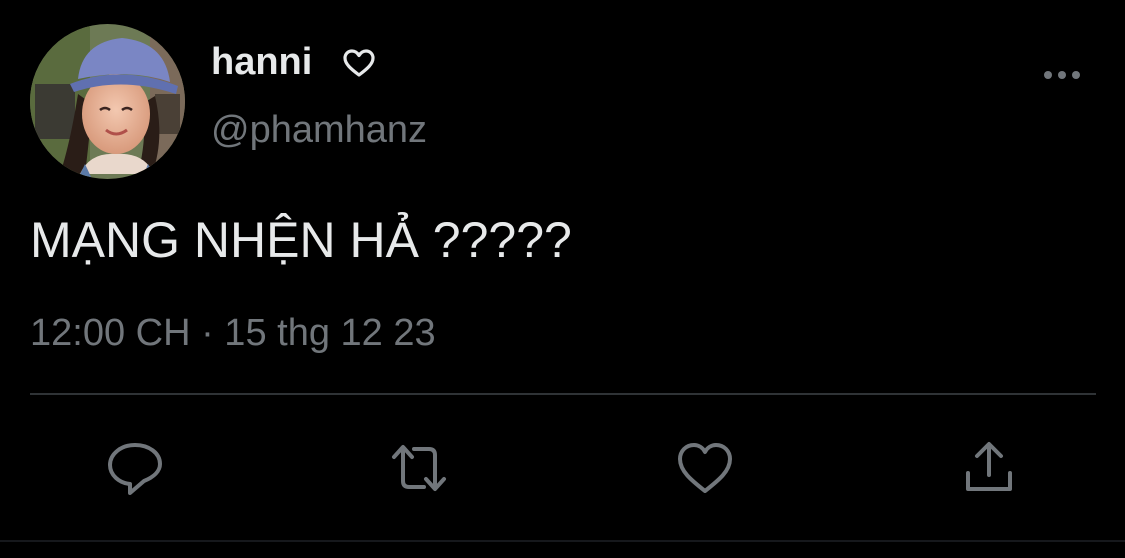  Describe the element at coordinates (135, 468) in the screenshot. I see `reply-icon` at that location.